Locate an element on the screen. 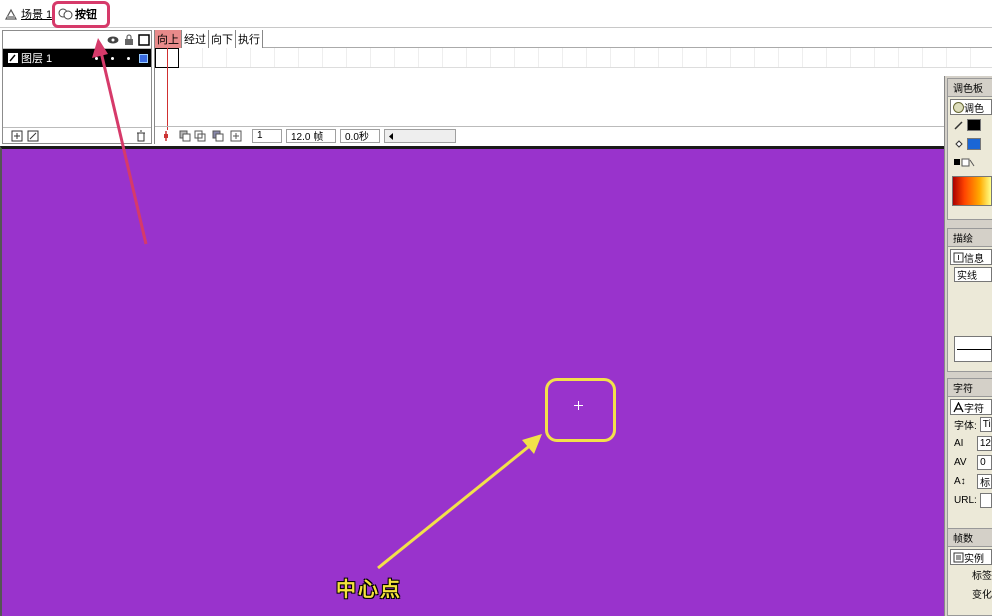 This screenshot has height=616, width=992. text-tool-icon is located at coordinates (958, 406).